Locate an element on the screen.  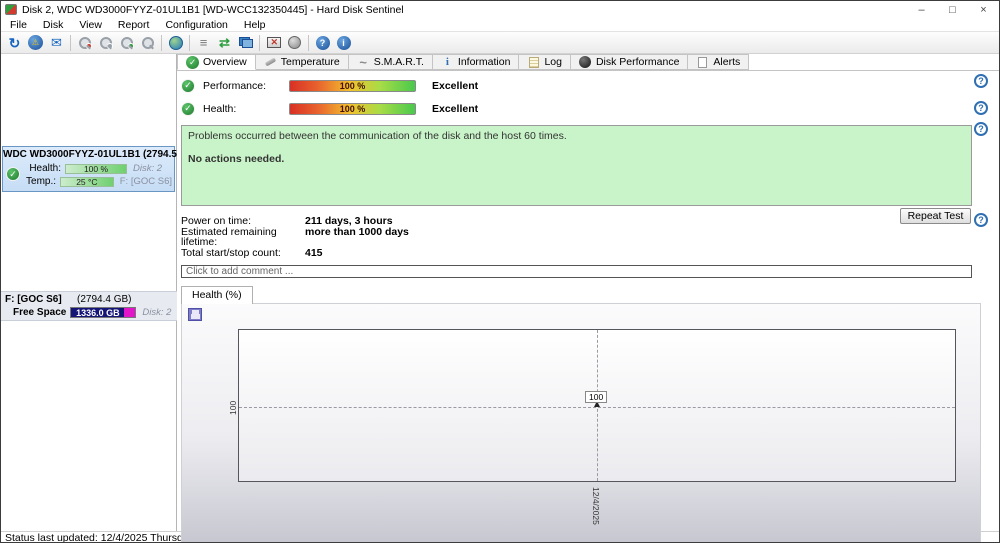
disk-volume-label: F: [GOC S6] is located at coordinates (145, 181).